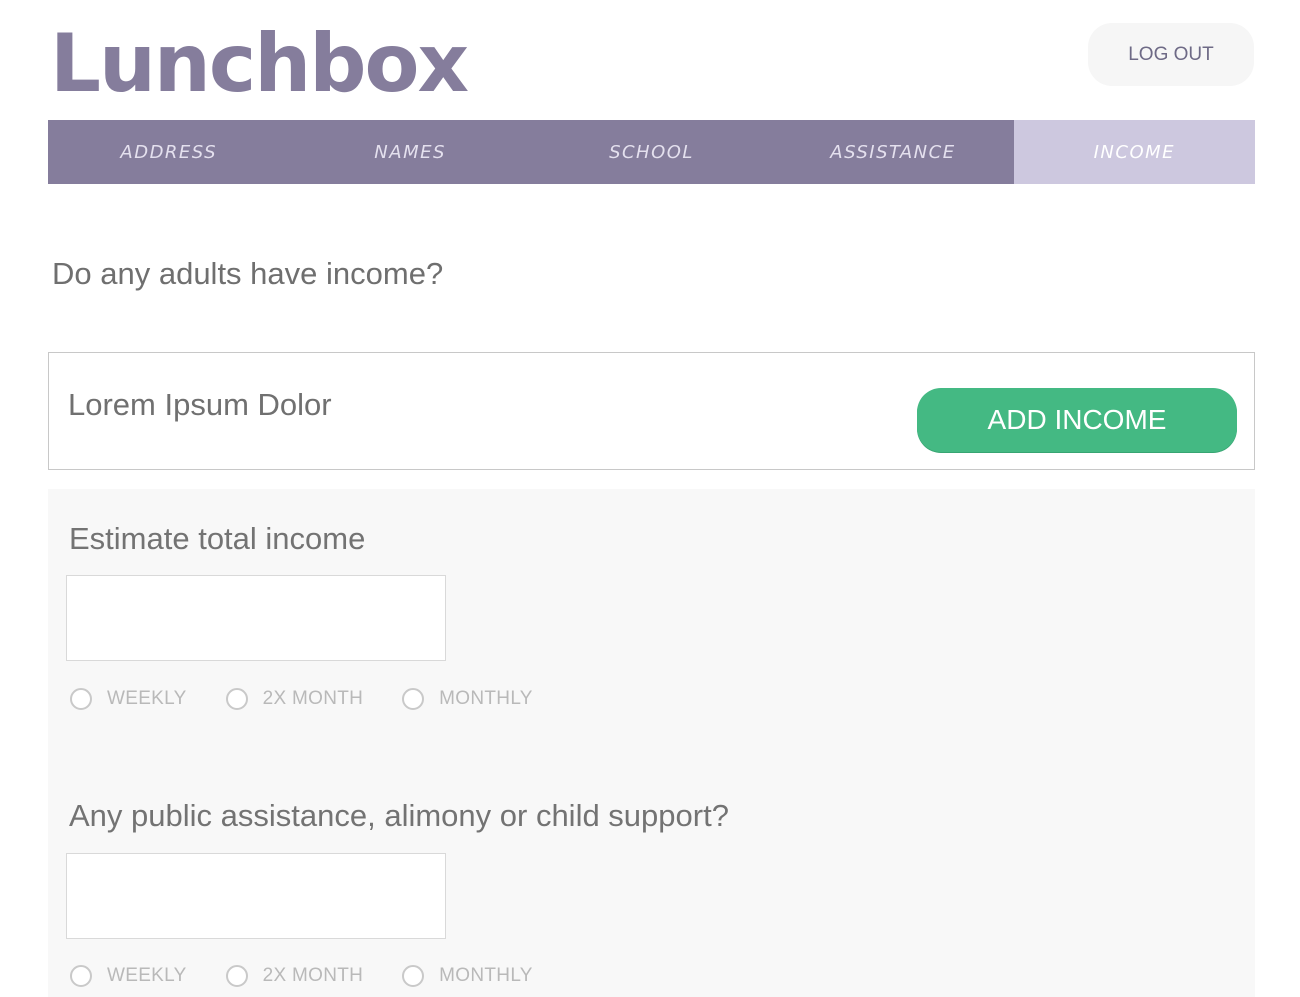 The width and height of the screenshot is (1300, 997). What do you see at coordinates (248, 273) in the screenshot?
I see `income-question: Do any adults have income?` at bounding box center [248, 273].